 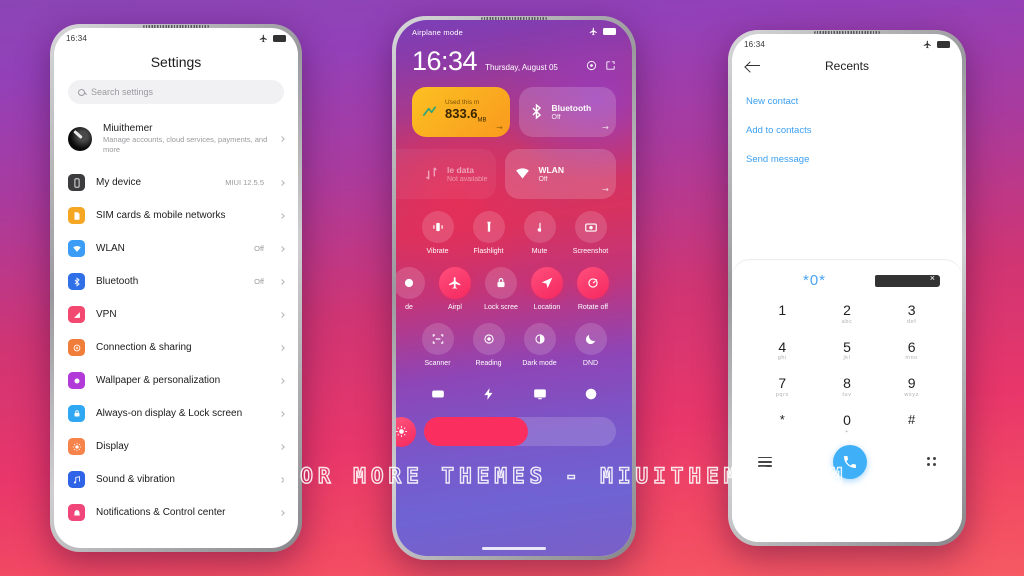 I want to click on settings-row-display: Display, so click(x=176, y=446).